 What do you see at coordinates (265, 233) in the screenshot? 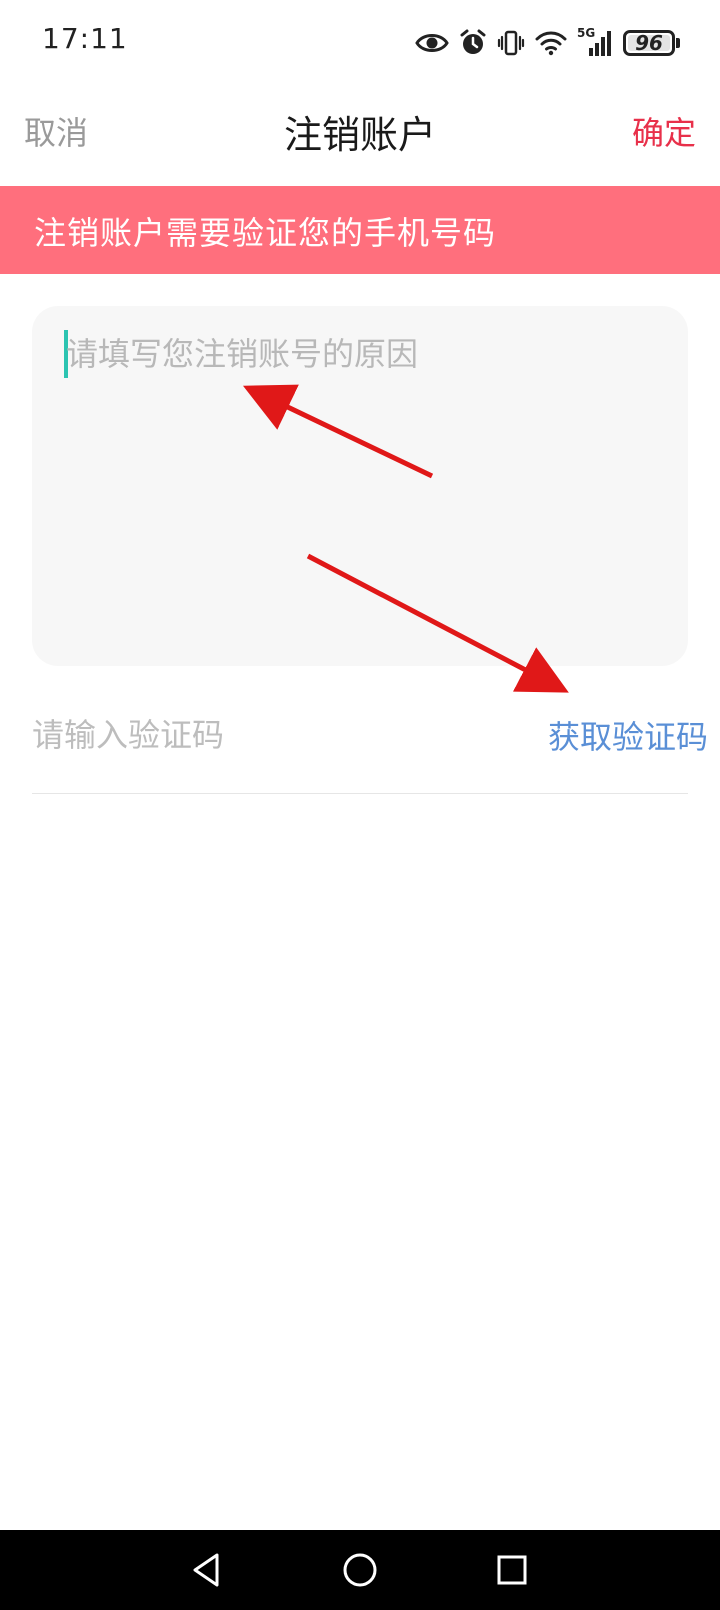
I see `notice-text: 注销账户需要验证您的手机号码` at bounding box center [265, 233].